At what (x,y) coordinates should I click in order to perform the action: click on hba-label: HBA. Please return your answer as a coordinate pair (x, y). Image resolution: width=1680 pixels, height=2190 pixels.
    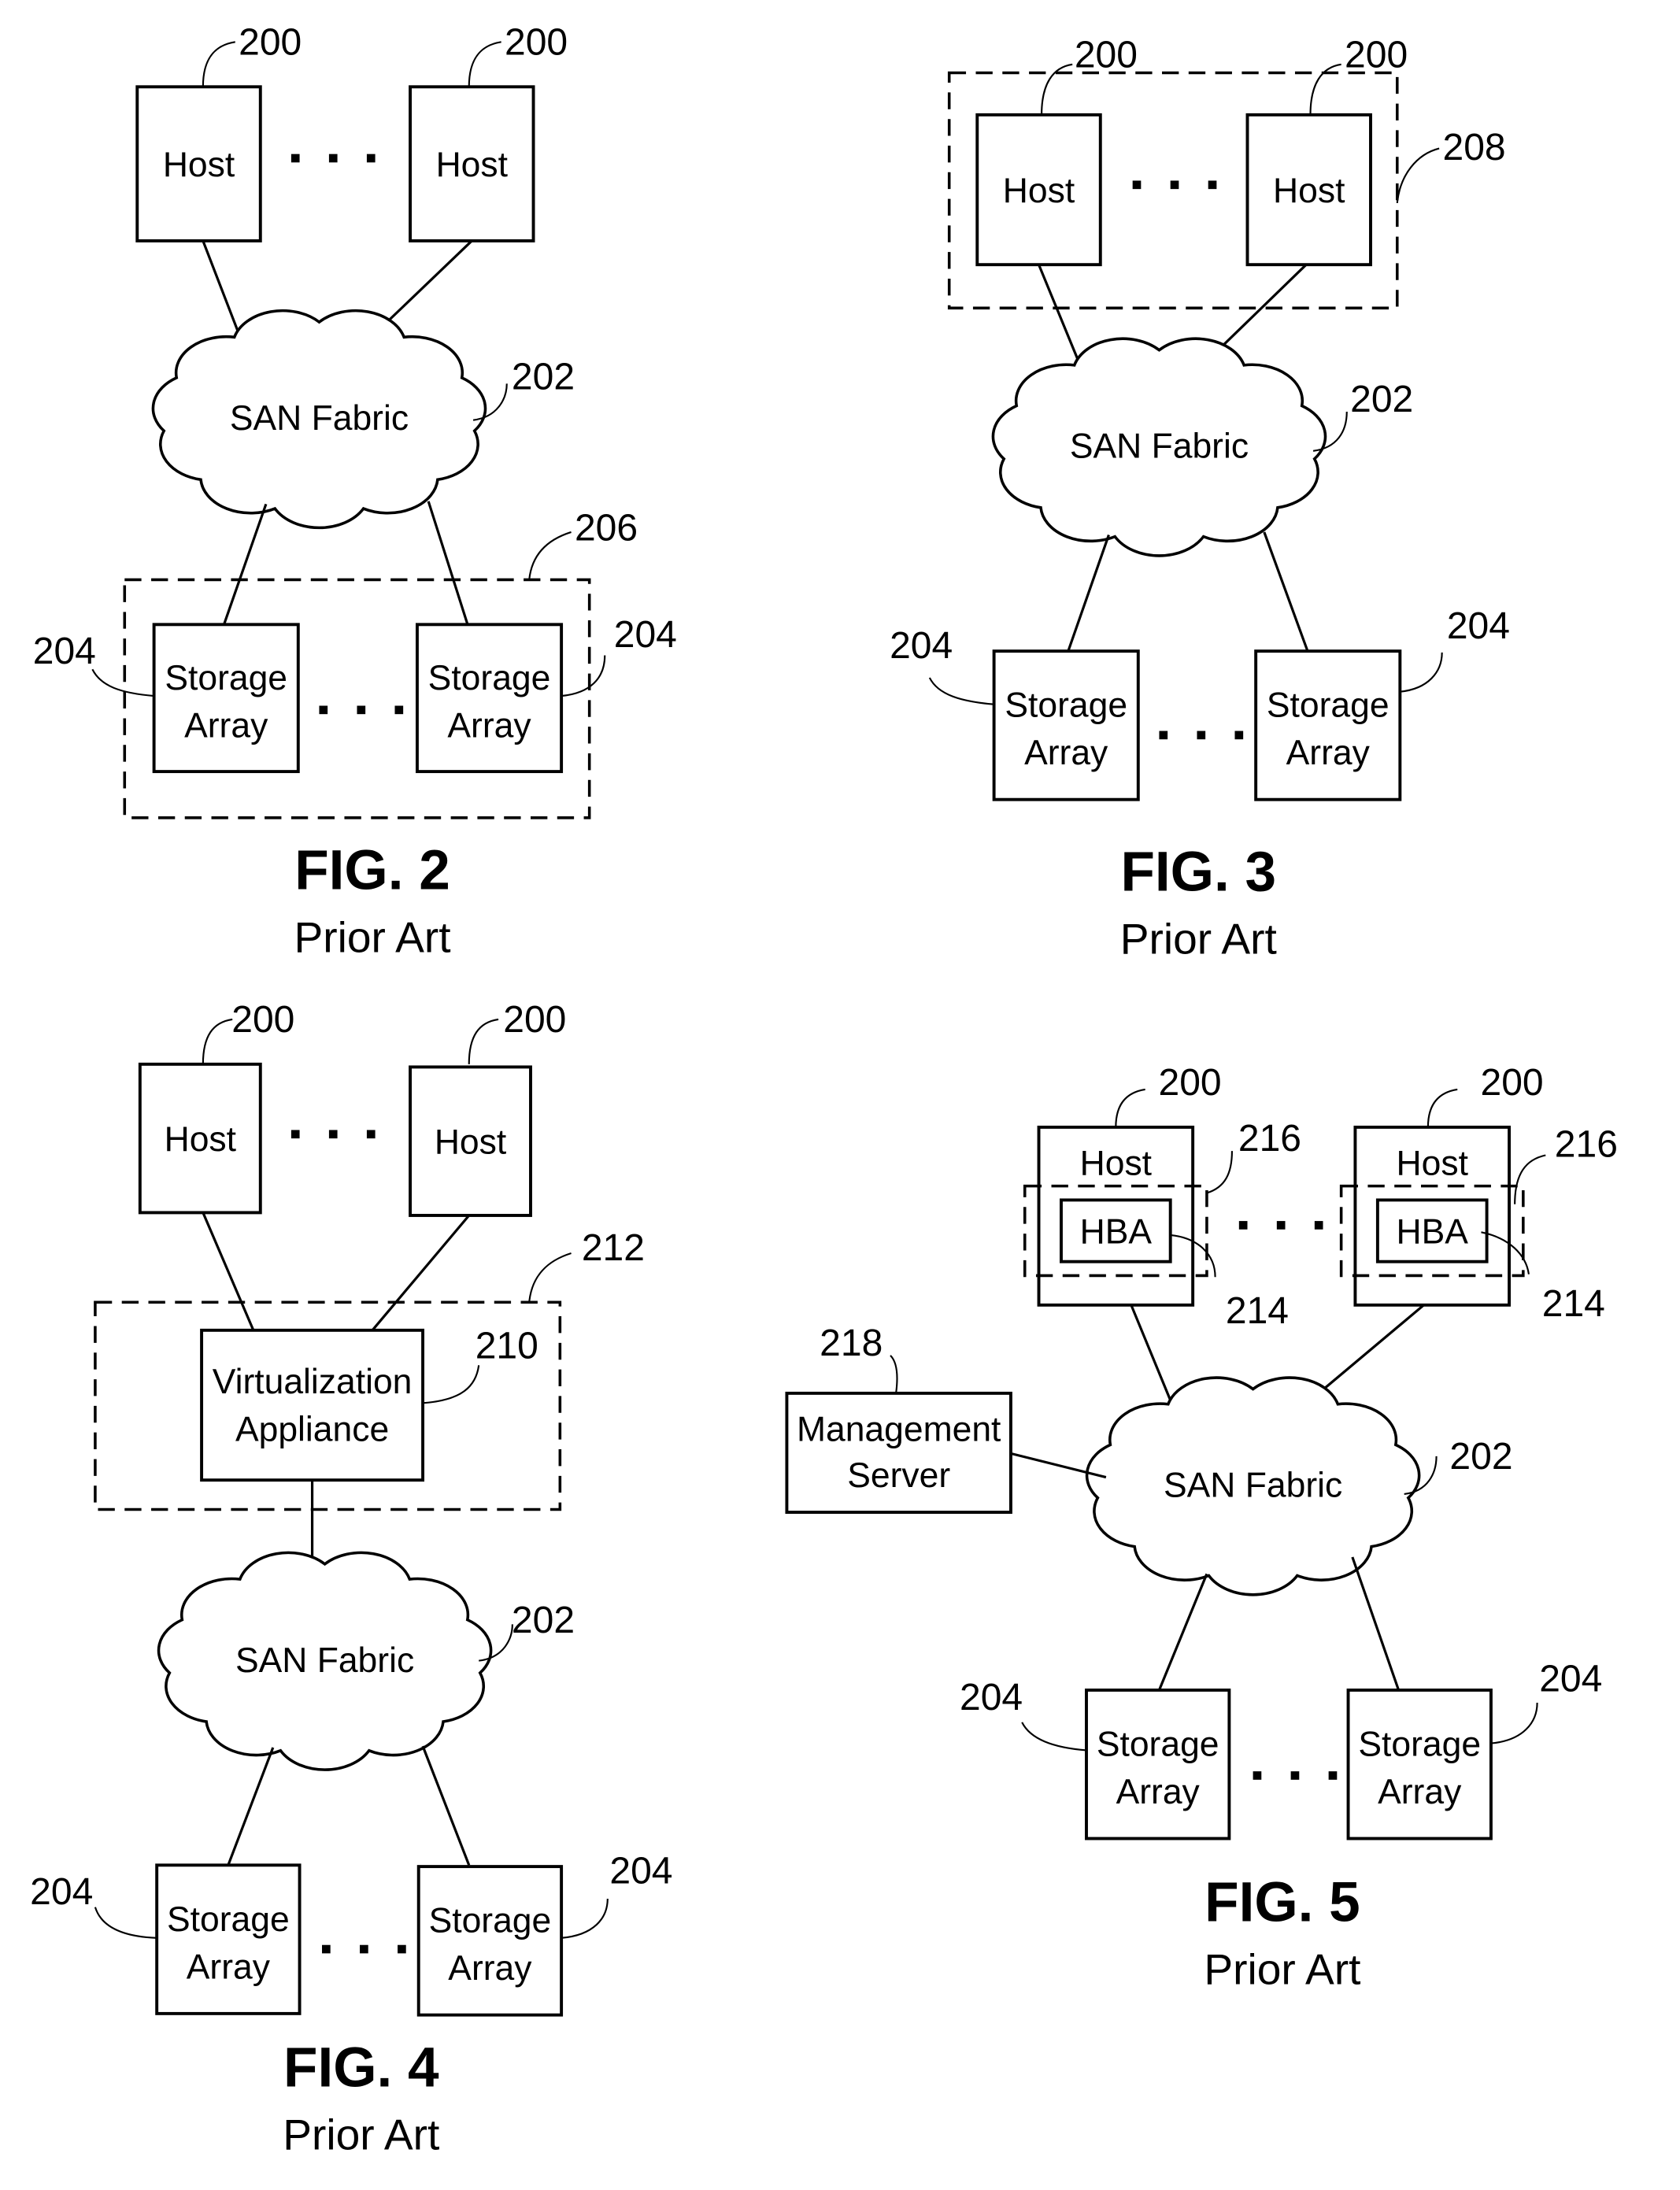
    Looking at the image, I should click on (1433, 1232).